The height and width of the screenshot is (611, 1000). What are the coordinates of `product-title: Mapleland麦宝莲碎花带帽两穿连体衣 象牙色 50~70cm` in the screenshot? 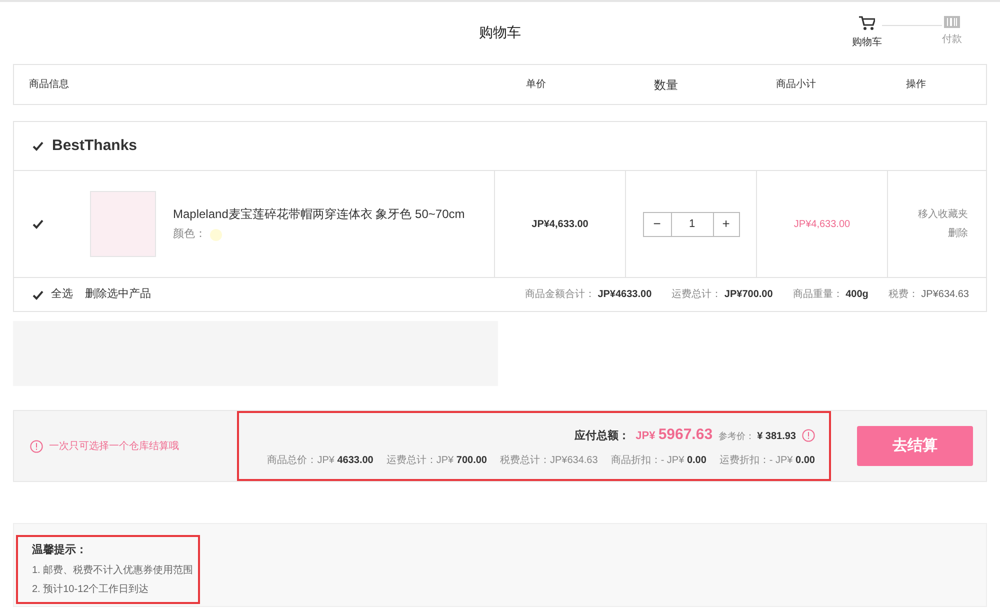 It's located at (319, 215).